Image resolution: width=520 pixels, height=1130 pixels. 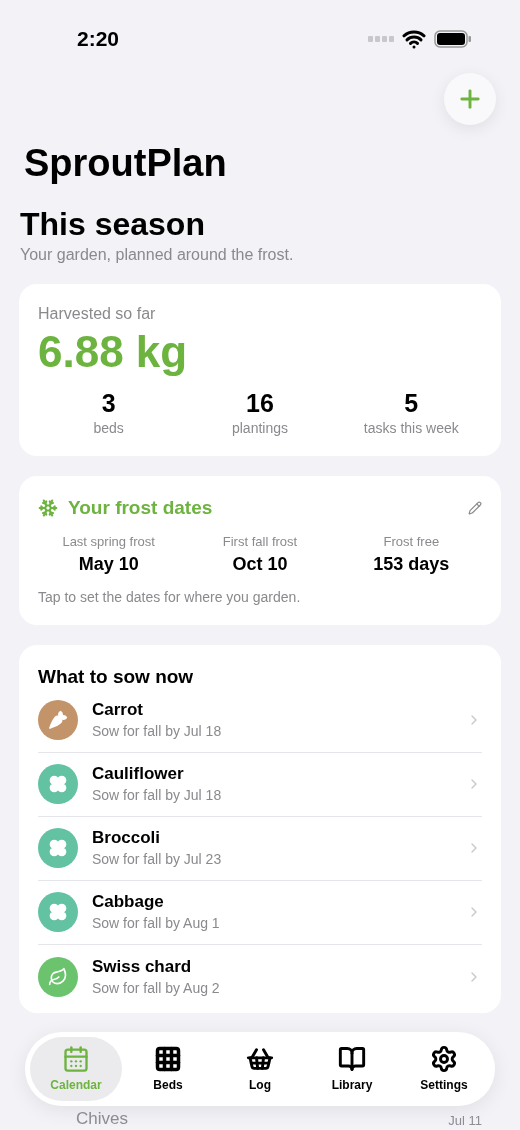 I want to click on stat-label: plantings, so click(x=259, y=428).